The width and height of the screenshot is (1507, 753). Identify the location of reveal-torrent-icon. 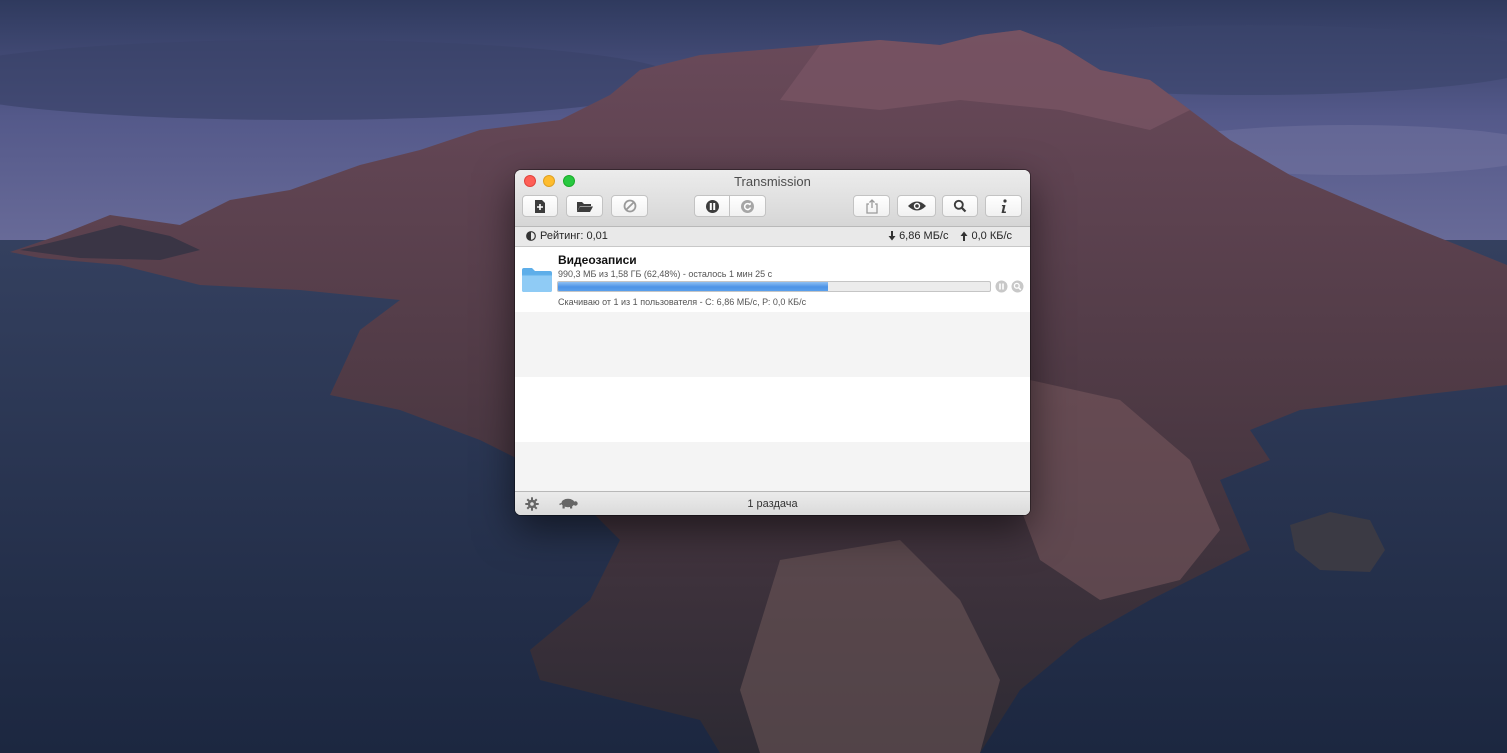
(1017, 286).